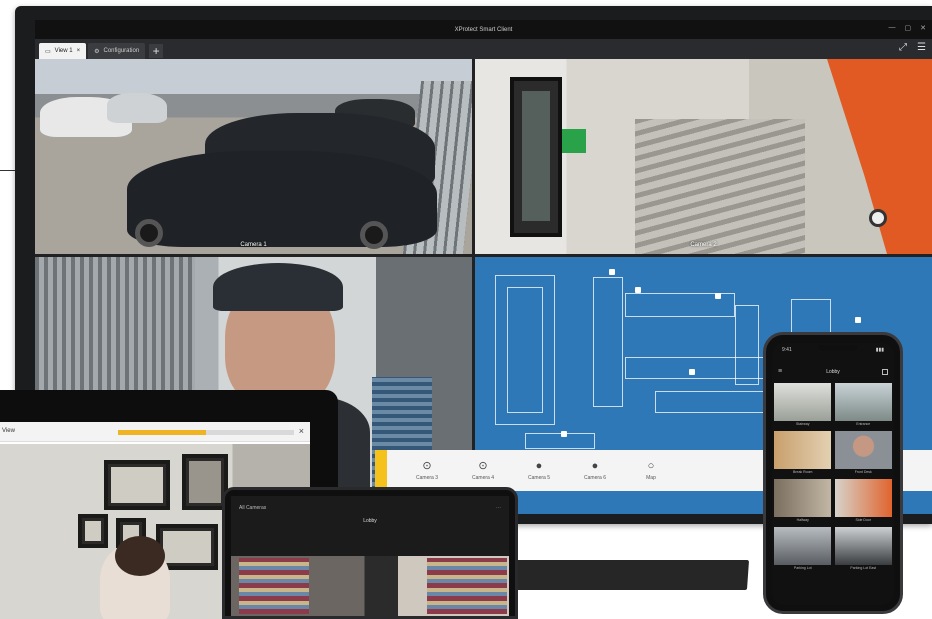  What do you see at coordinates (803, 472) in the screenshot?
I see `thumbnail-label: Break Room` at bounding box center [803, 472].